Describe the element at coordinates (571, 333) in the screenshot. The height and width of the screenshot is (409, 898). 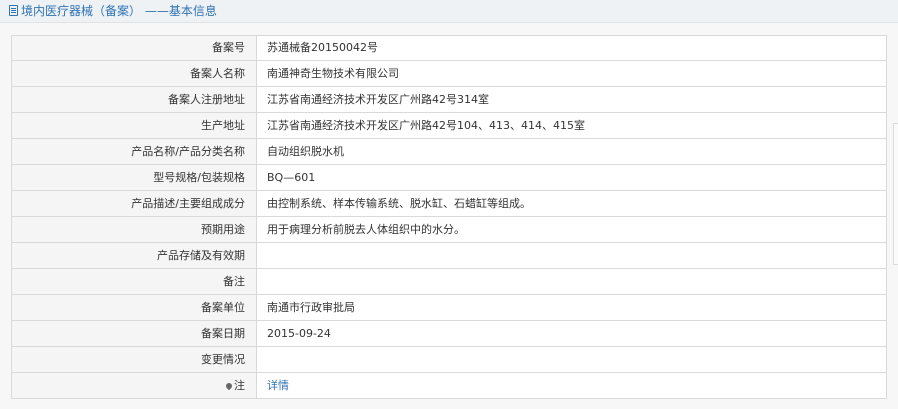
I see `row-value: 2015-09-24` at that location.